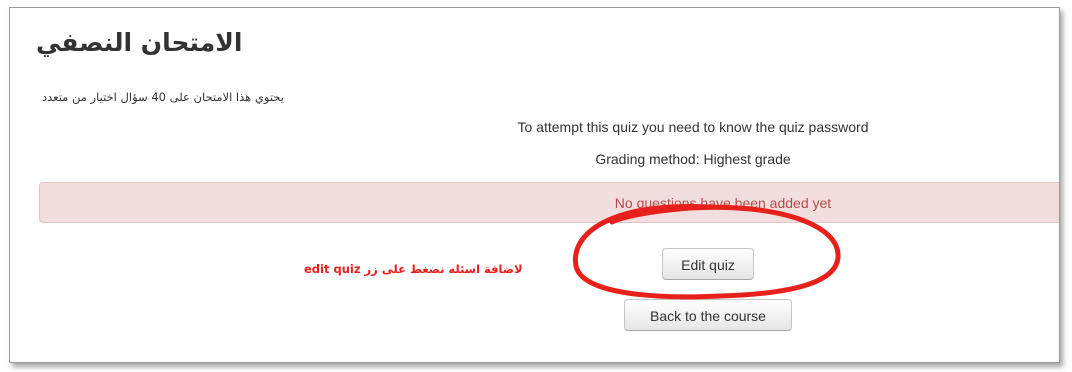 The width and height of the screenshot is (1072, 372). What do you see at coordinates (139, 42) in the screenshot?
I see `page-title: الامتحان النصفي` at bounding box center [139, 42].